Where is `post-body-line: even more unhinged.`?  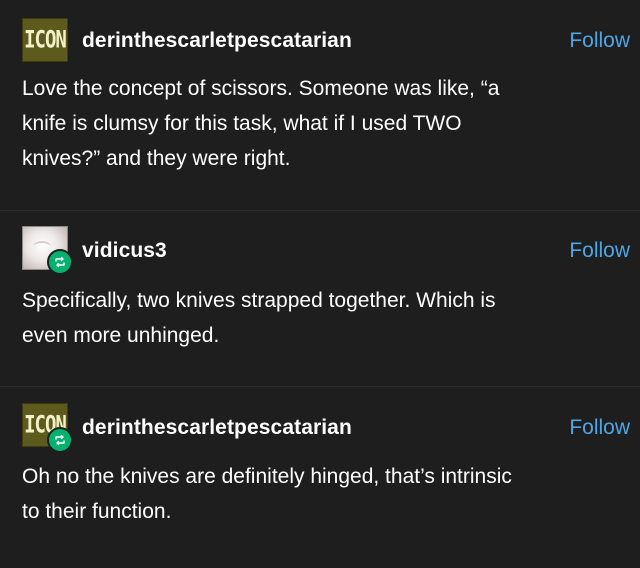 post-body-line: even more unhinged. is located at coordinates (121, 335).